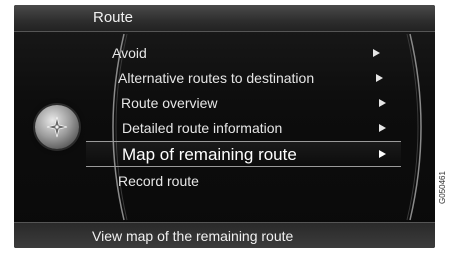 The width and height of the screenshot is (459, 254). I want to click on menu-item-detailed-route-information: Detailed route information, so click(243, 128).